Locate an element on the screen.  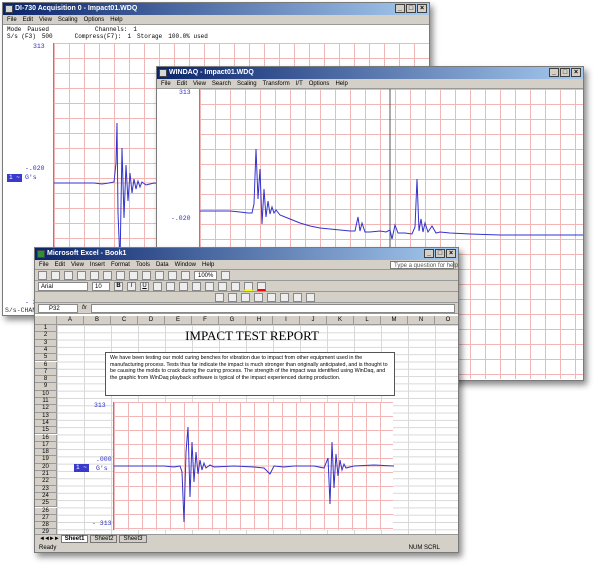
close-button: × is located at coordinates (422, 8).